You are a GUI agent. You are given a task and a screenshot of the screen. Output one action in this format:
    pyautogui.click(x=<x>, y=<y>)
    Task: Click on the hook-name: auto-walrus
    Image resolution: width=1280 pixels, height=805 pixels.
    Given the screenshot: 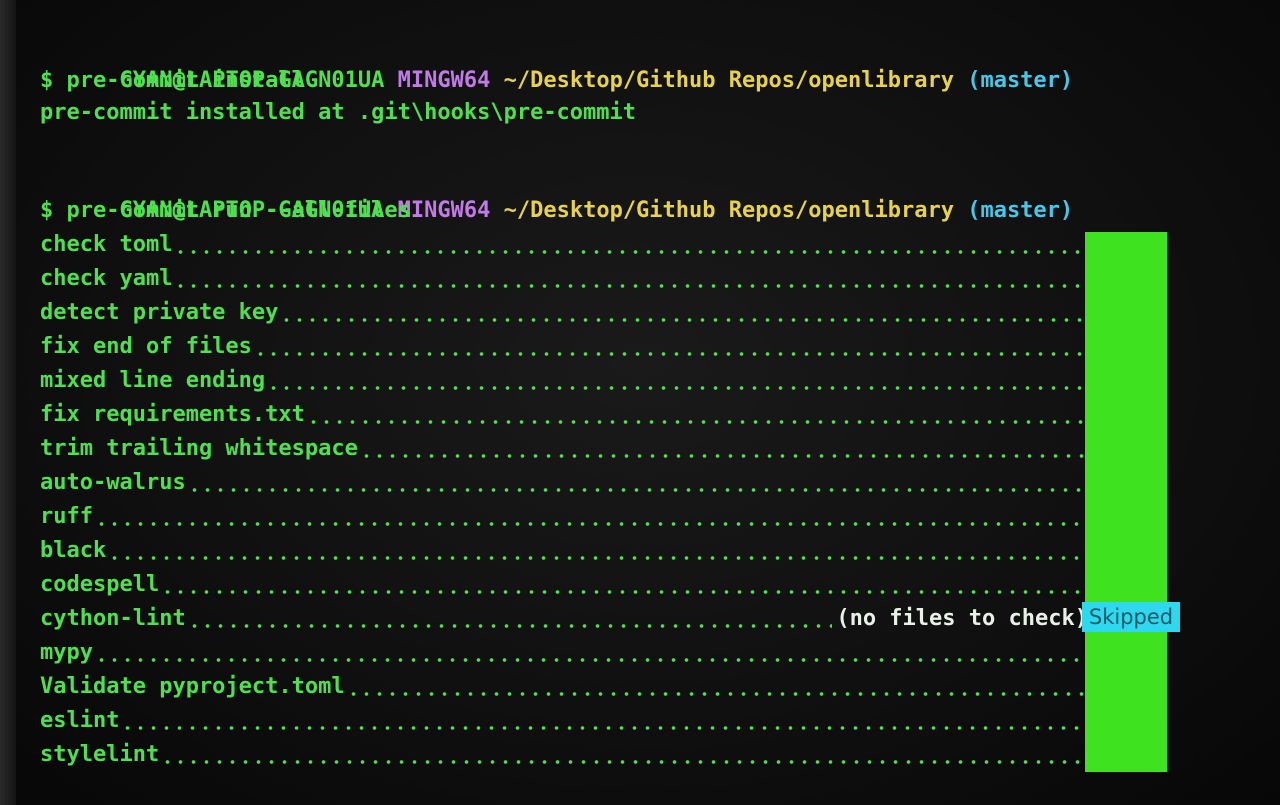 What is the action you would take?
    pyautogui.click(x=113, y=482)
    